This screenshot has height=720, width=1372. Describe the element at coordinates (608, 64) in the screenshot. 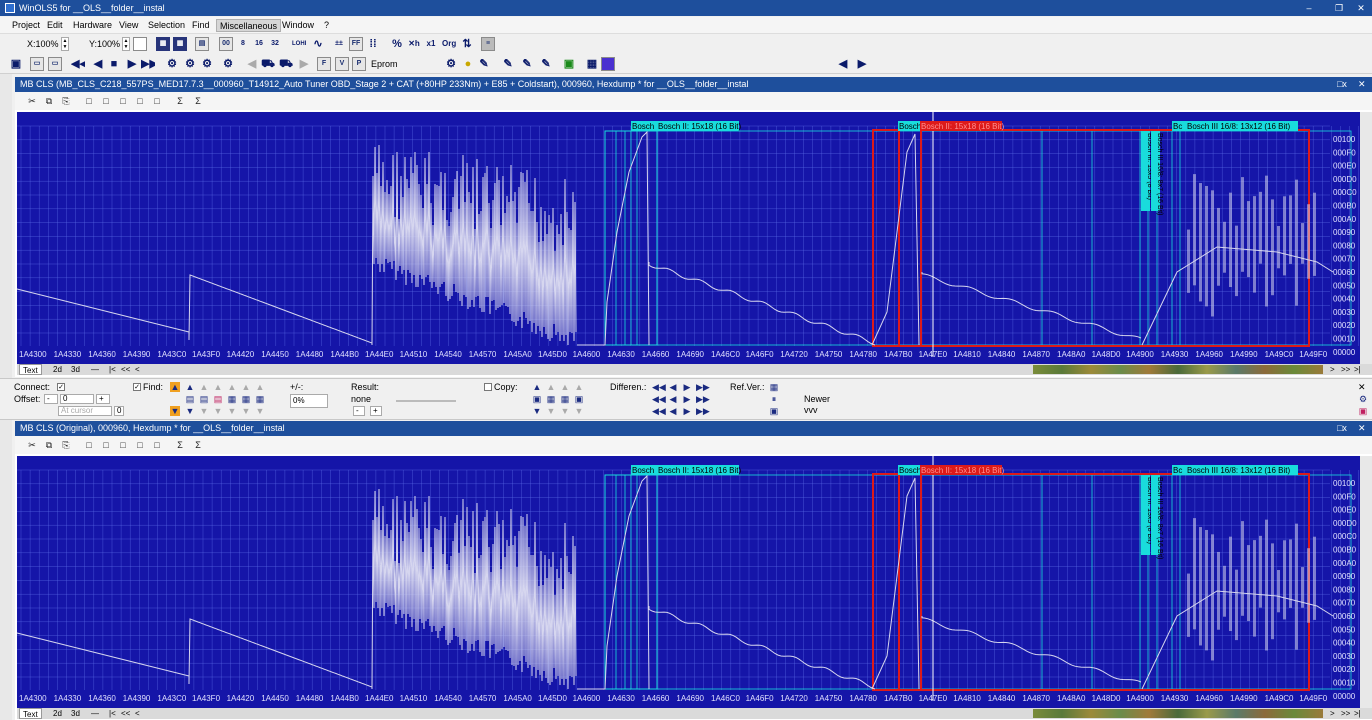

I see `purple-icon` at that location.